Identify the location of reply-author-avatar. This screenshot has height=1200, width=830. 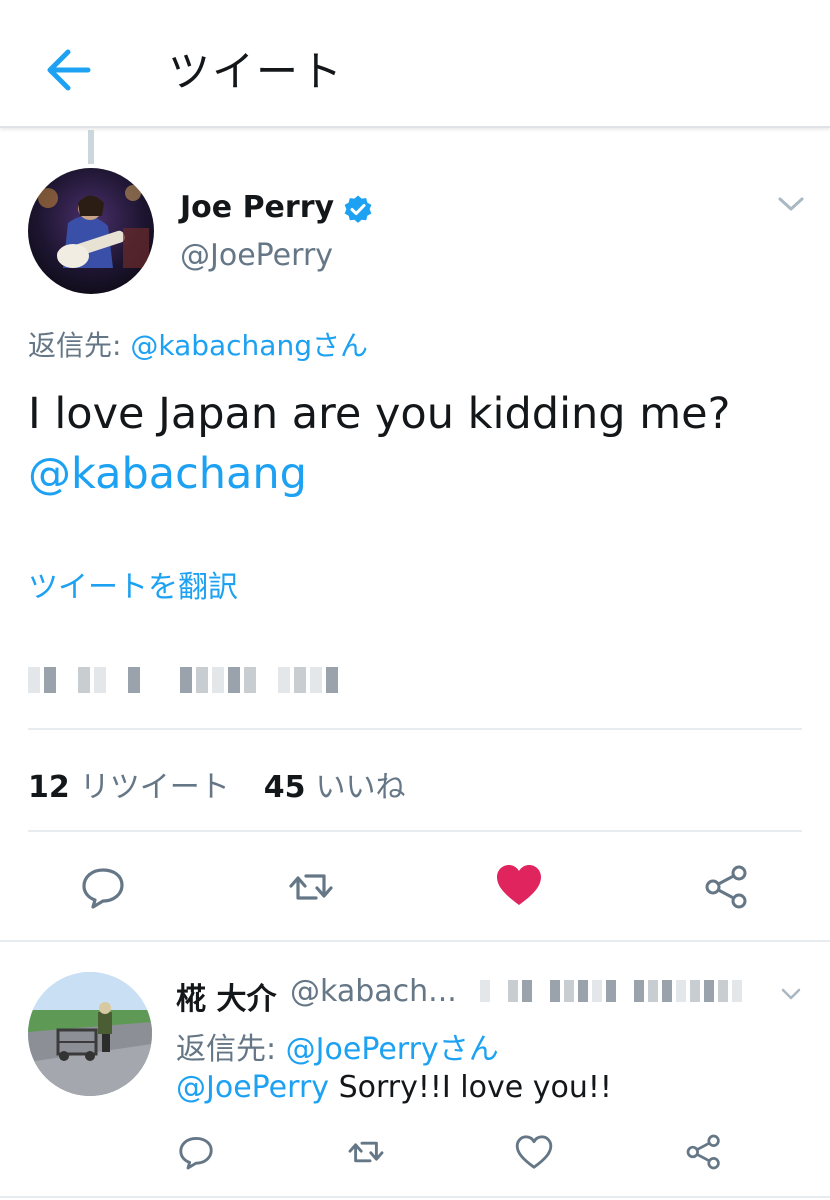
(90, 1034).